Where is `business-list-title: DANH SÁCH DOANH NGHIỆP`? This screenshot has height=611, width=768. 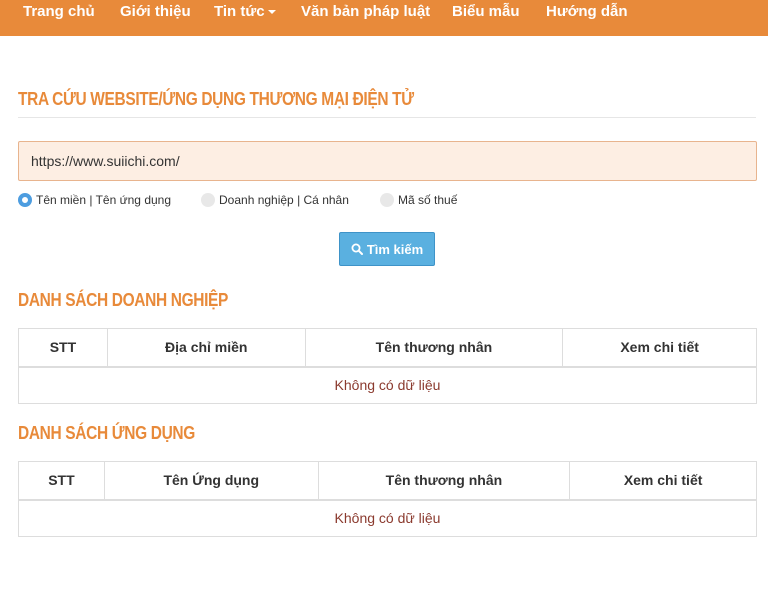
business-list-title: DANH SÁCH DOANH NGHIỆP is located at coordinates (123, 300).